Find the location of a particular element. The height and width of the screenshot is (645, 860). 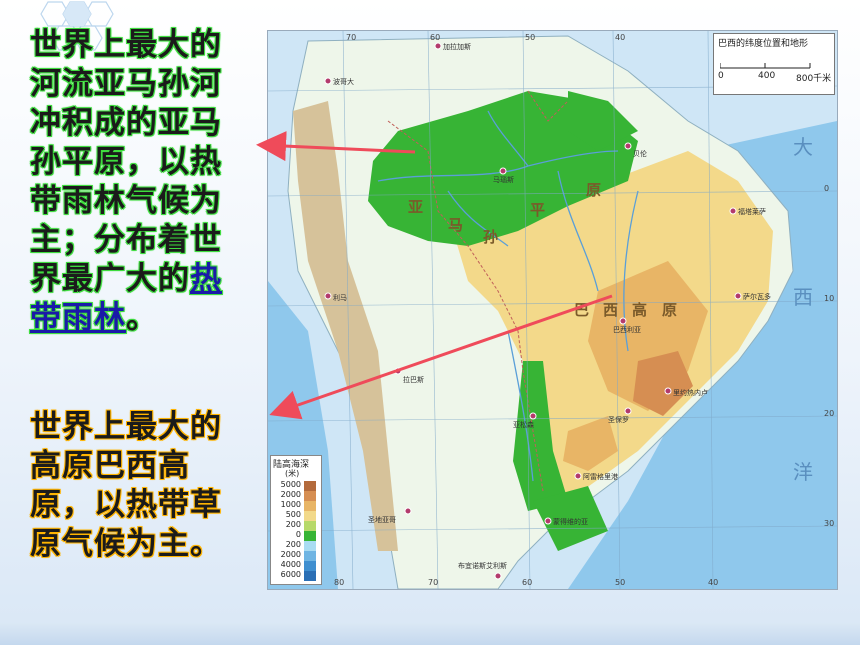

scale-bar is located at coordinates (765, 66).